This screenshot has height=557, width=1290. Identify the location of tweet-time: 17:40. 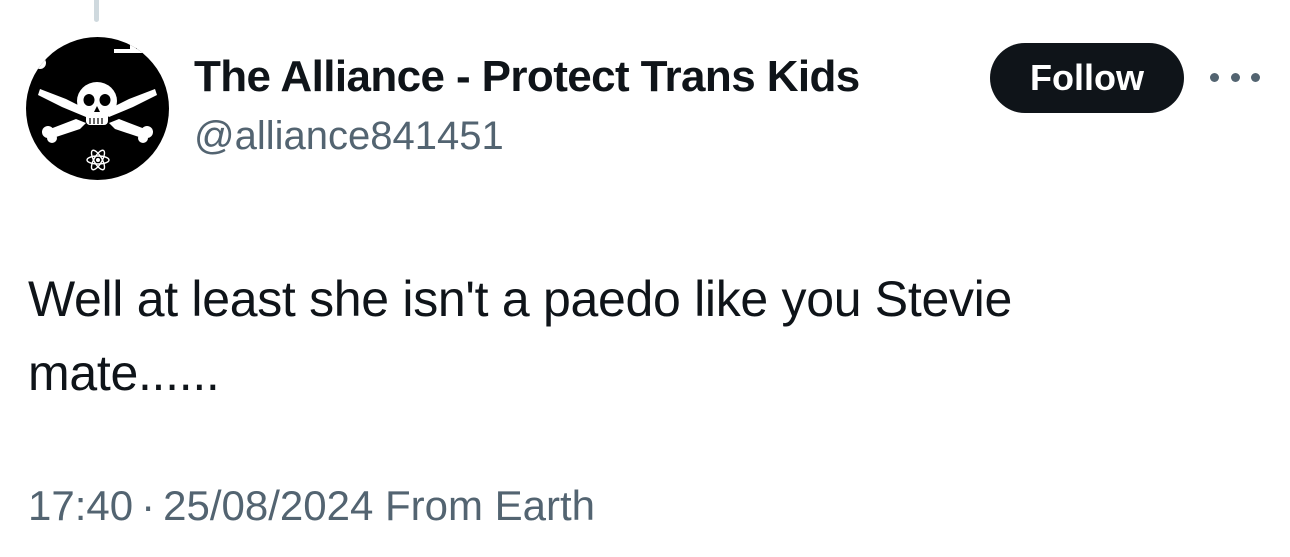
(80, 505).